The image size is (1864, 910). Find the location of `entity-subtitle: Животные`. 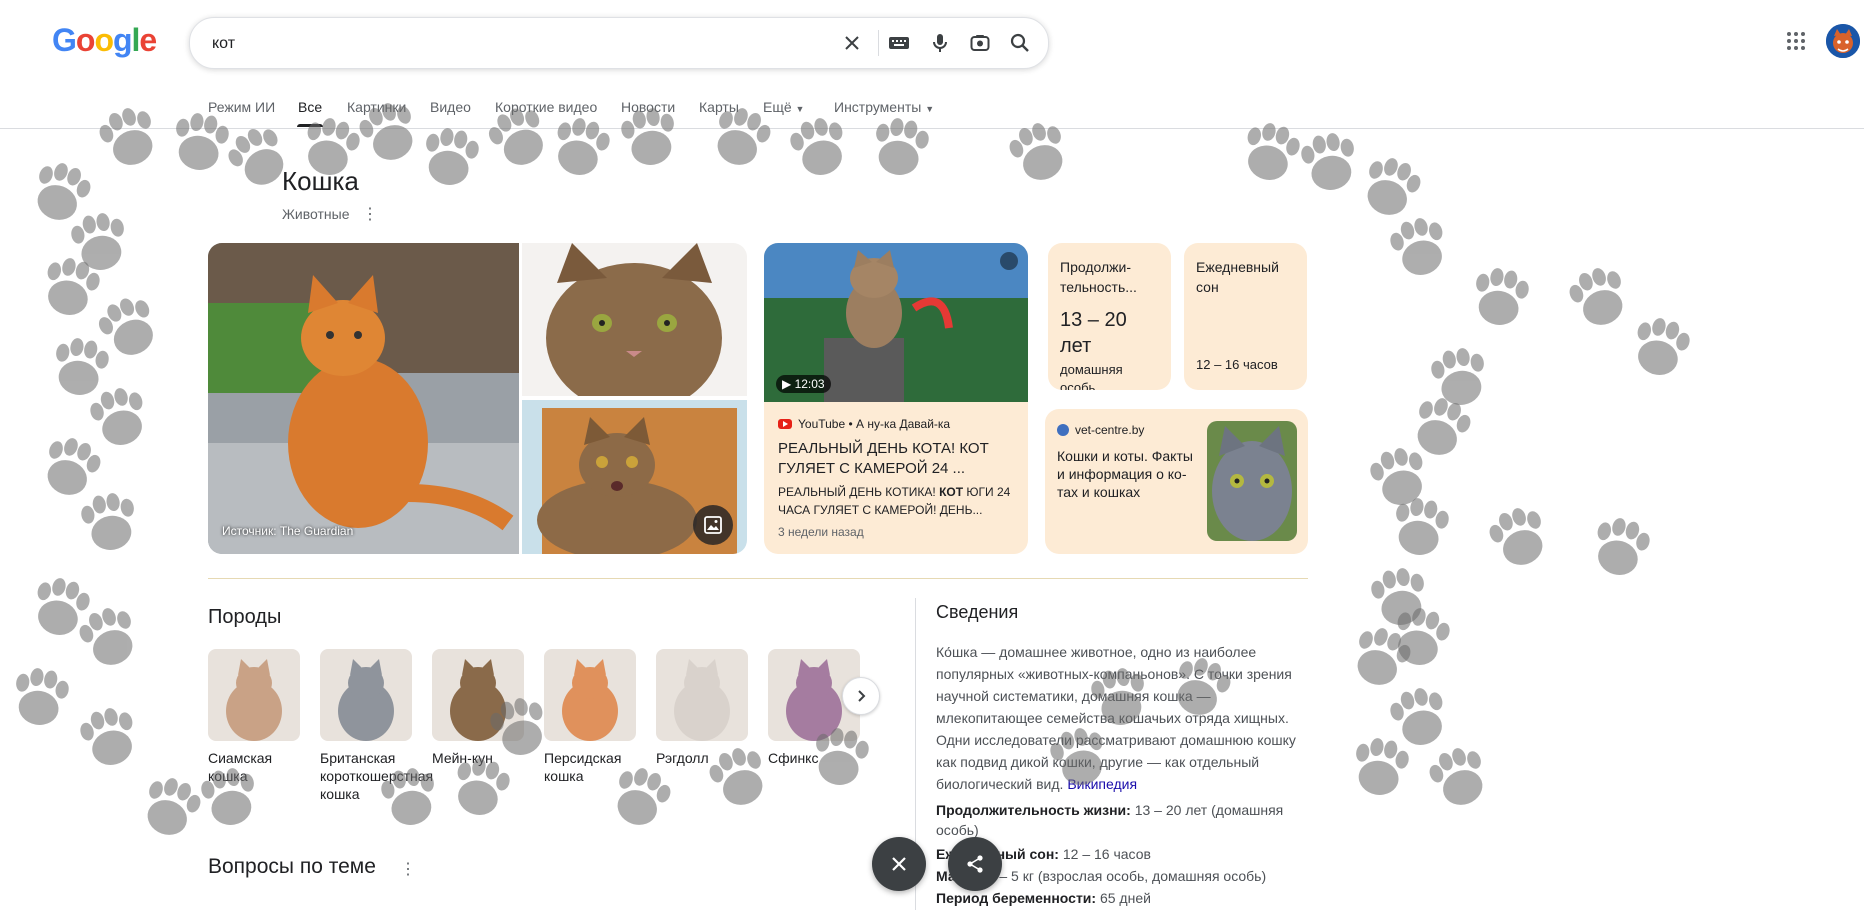

entity-subtitle: Животные is located at coordinates (316, 214).